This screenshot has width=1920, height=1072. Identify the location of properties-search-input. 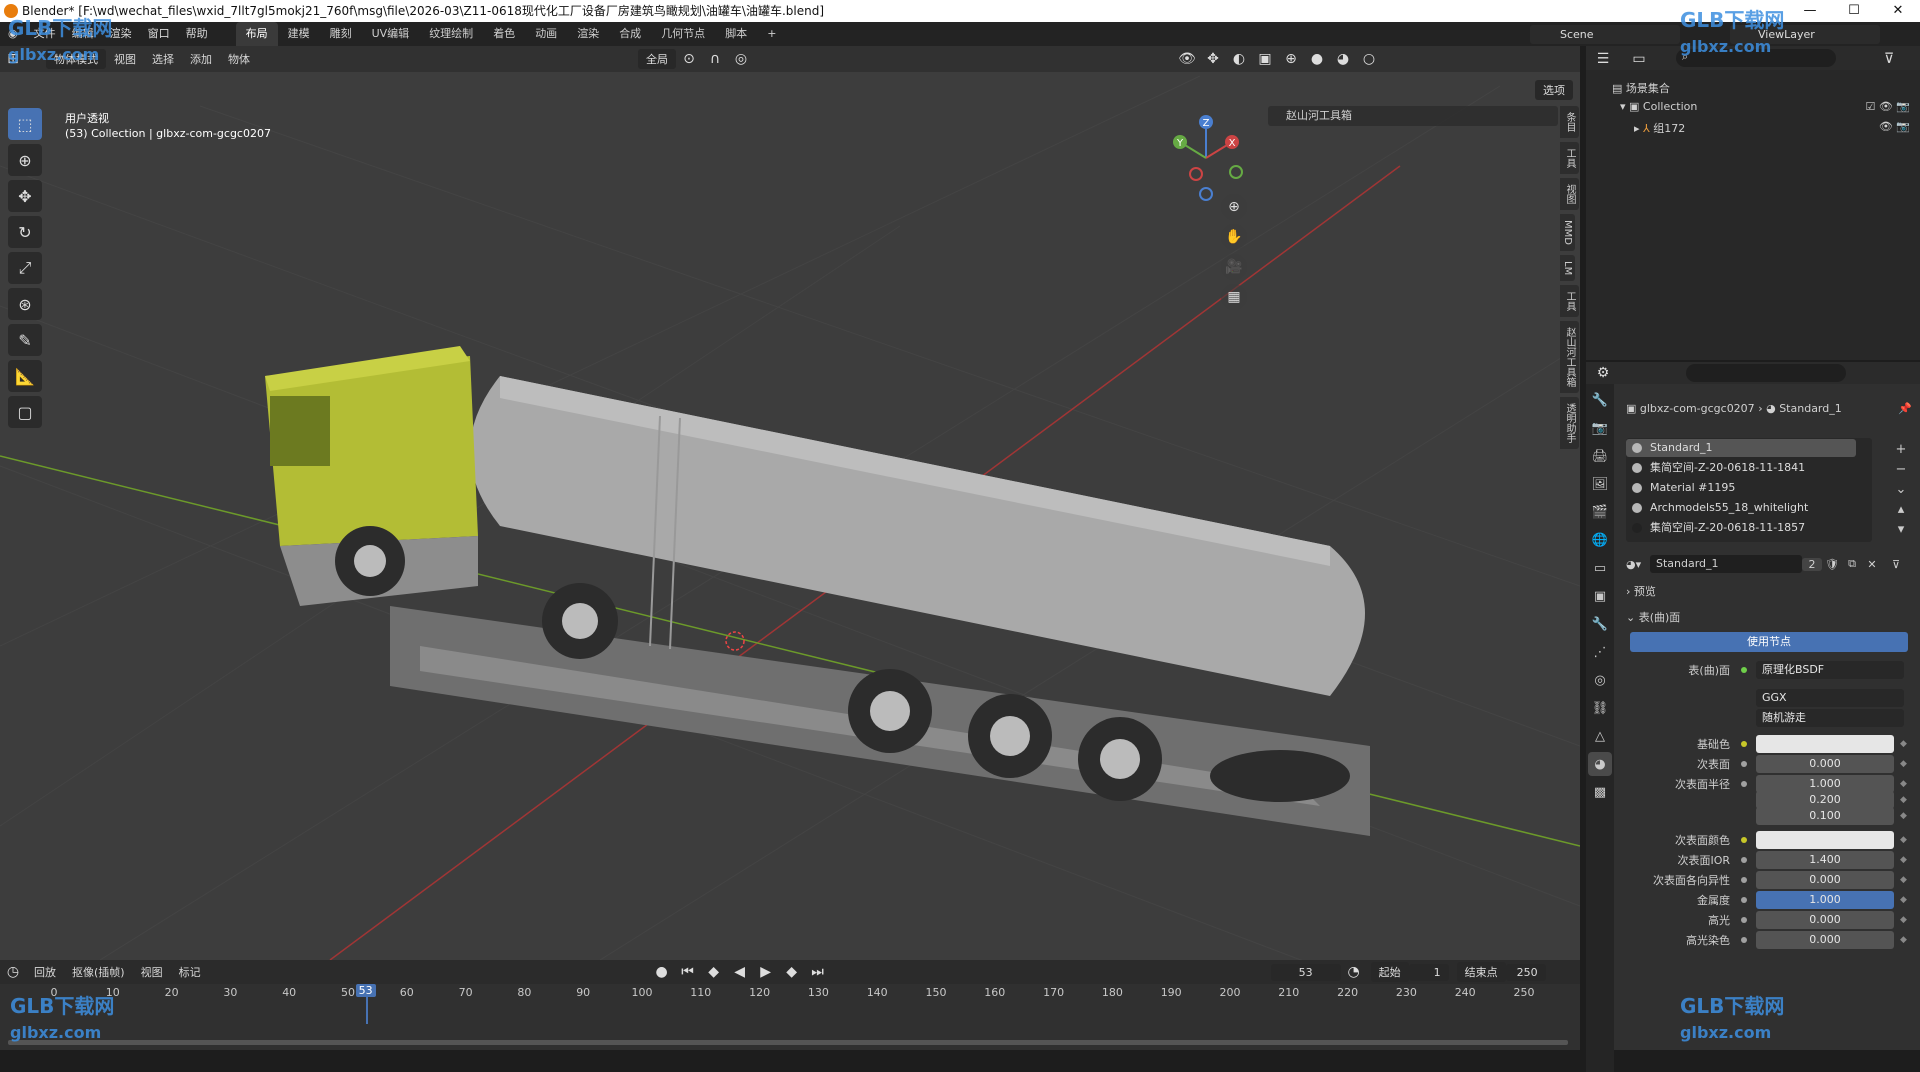
(1766, 373).